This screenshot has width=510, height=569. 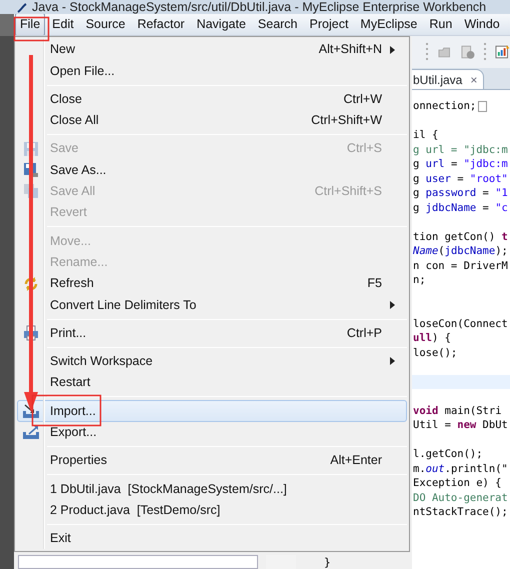 I want to click on editor-tab: bUtil.java ×, so click(x=448, y=79).